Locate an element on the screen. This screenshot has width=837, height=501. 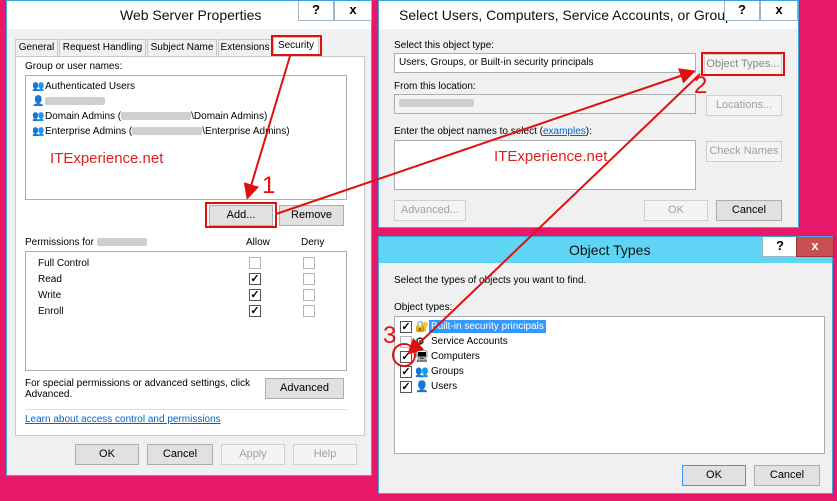
allow-read-checkbox: ✓ is located at coordinates (255, 279).